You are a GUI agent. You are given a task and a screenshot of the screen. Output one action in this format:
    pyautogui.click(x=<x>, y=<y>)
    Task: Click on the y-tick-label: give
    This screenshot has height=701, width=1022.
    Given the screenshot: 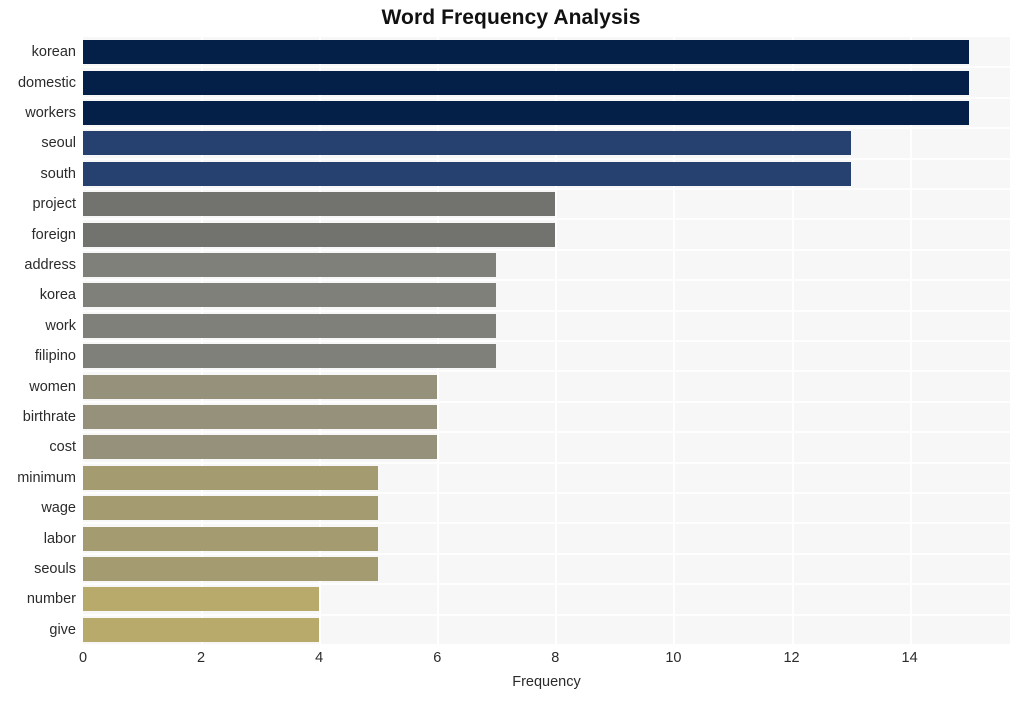 What is the action you would take?
    pyautogui.click(x=62, y=629)
    